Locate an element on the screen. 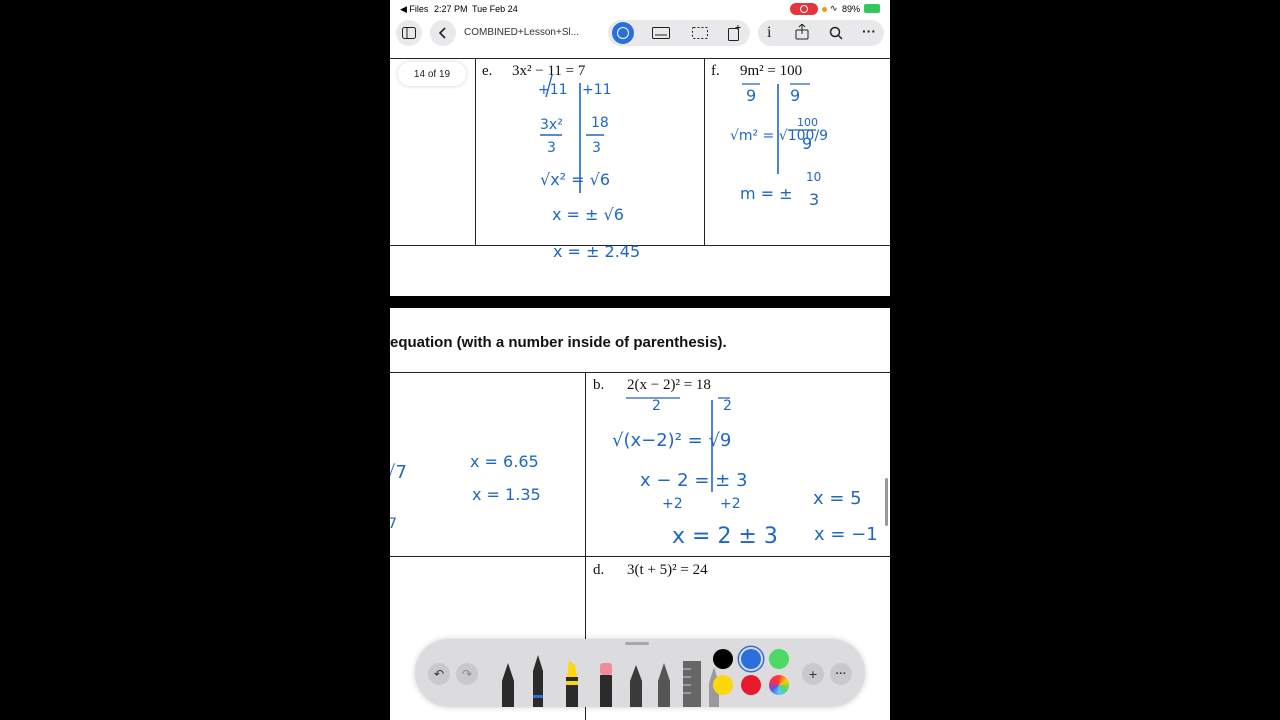  sidebar-icon is located at coordinates (409, 33).